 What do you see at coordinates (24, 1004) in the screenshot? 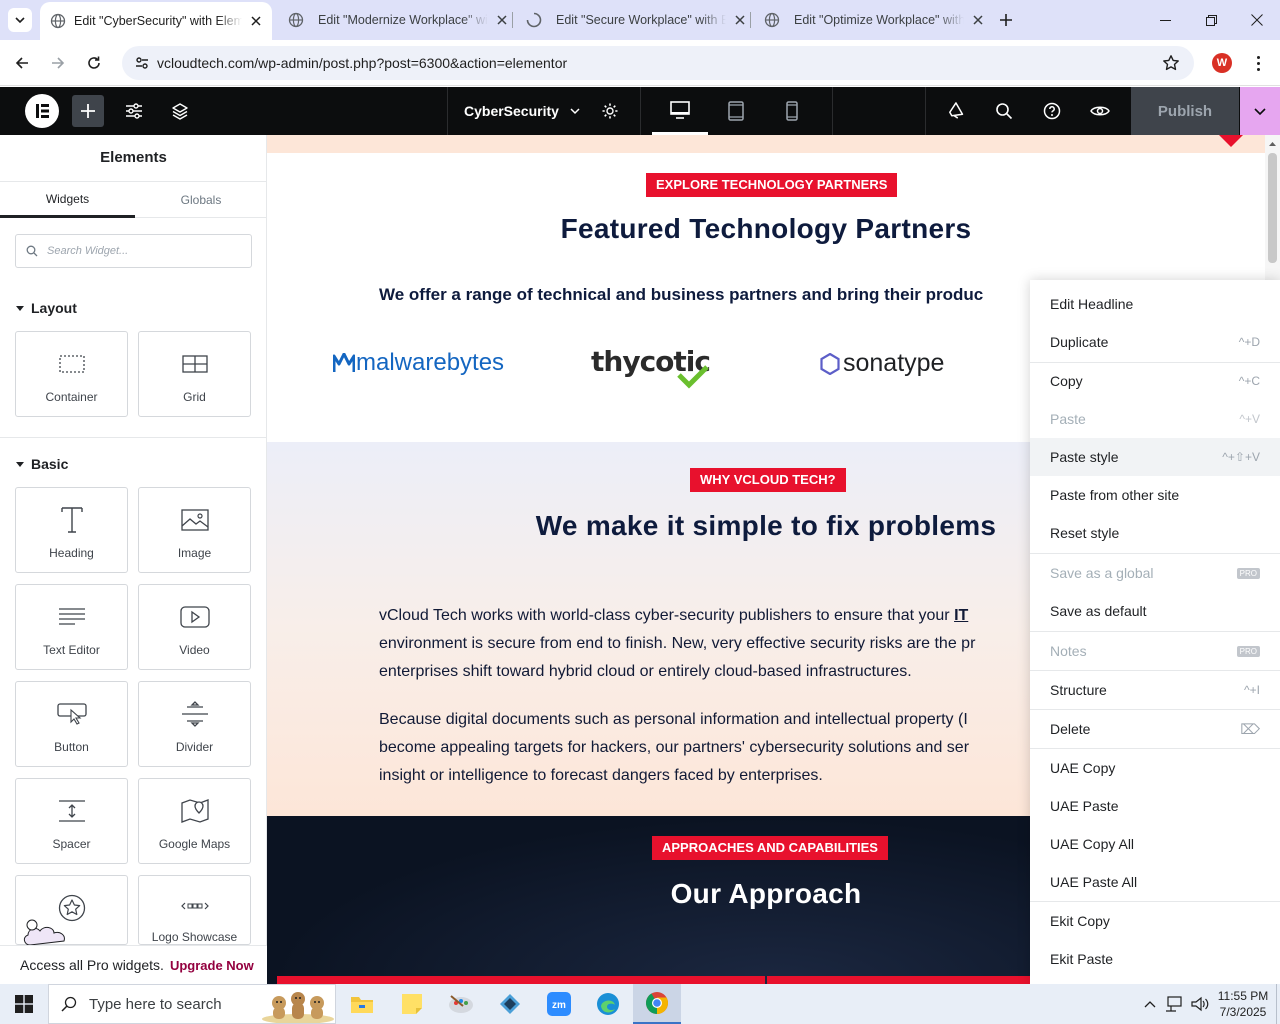
I see `start-button` at bounding box center [24, 1004].